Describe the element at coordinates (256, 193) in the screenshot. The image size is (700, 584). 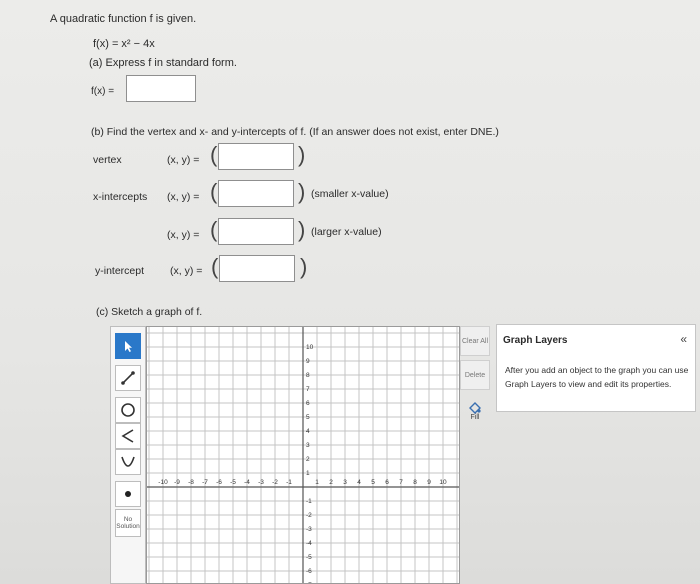
I see `x-intercept-smaller-input` at that location.